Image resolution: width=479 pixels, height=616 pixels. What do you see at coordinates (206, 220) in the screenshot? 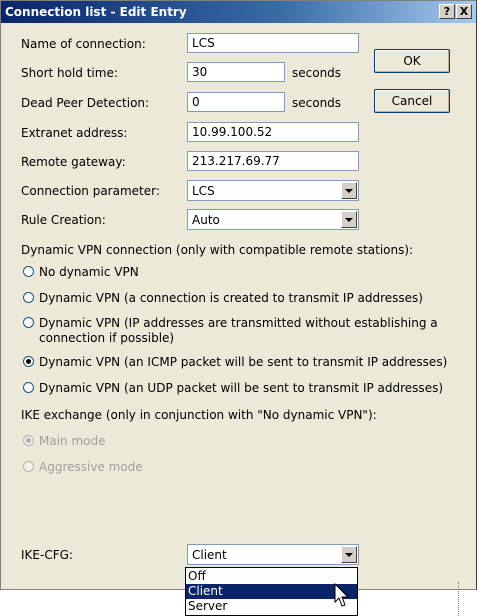
I see `rule-value: Auto` at bounding box center [206, 220].